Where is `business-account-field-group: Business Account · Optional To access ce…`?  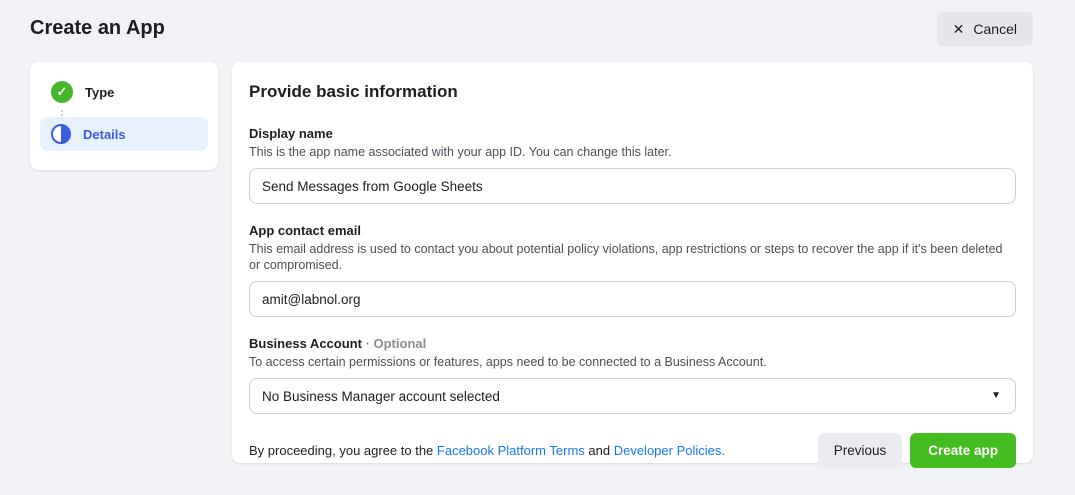
business-account-field-group: Business Account · Optional To access ce… is located at coordinates (632, 375).